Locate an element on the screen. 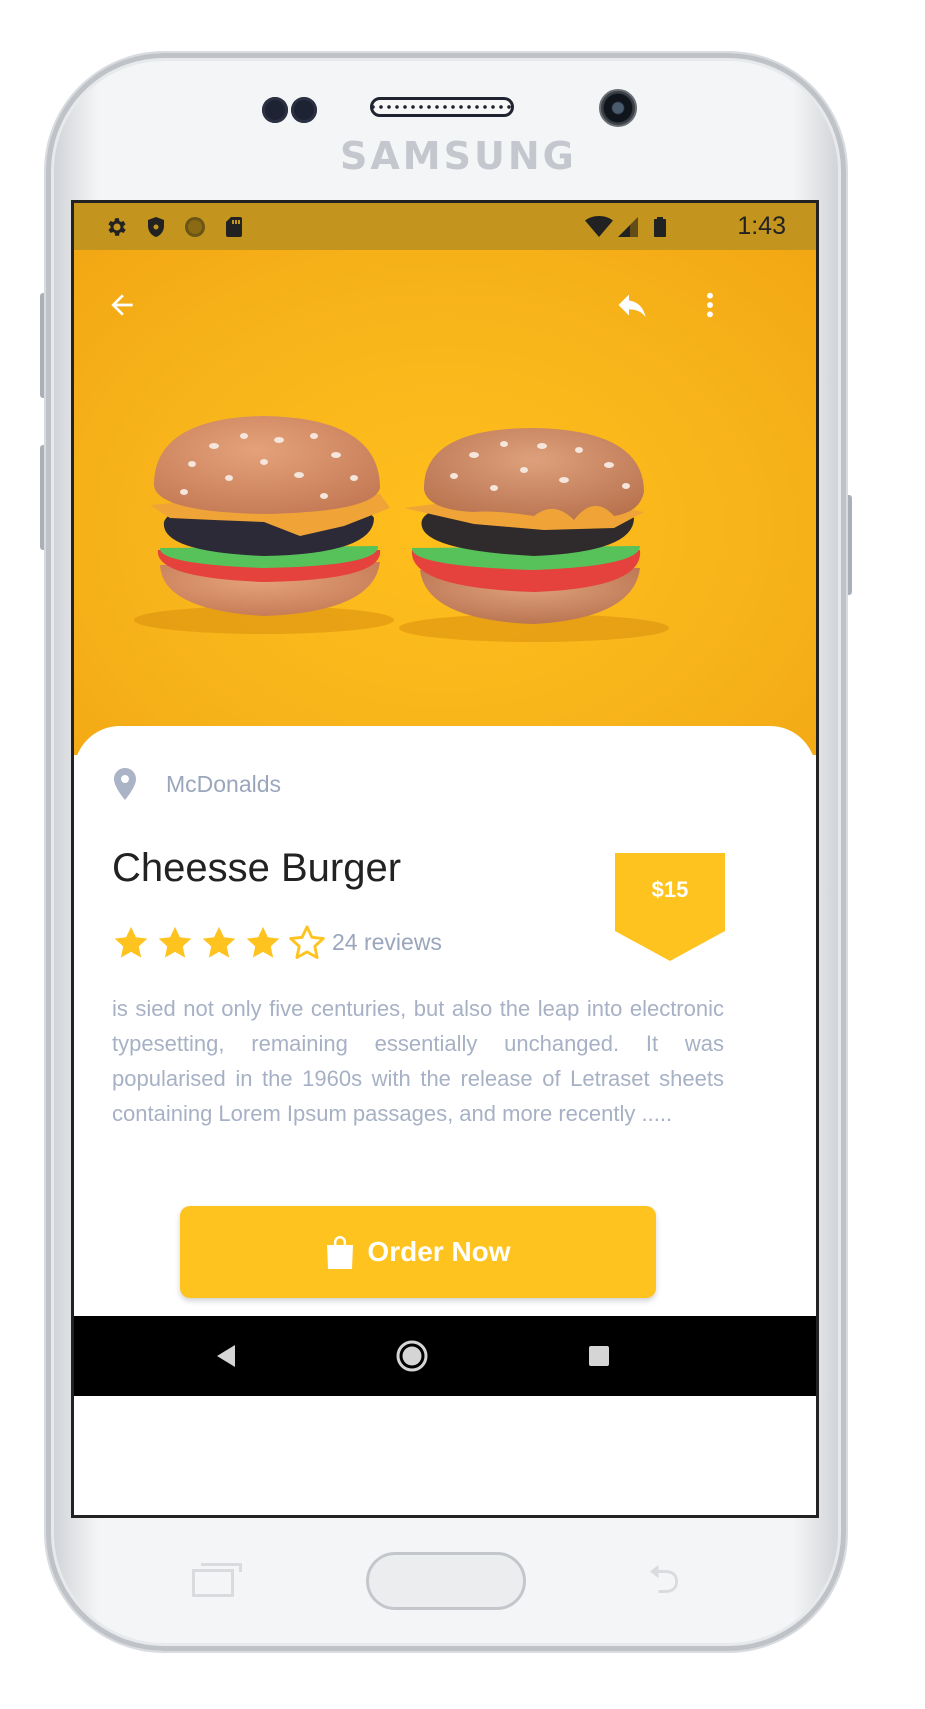 The width and height of the screenshot is (925, 1709). order-now-button: Order Now is located at coordinates (418, 1252).